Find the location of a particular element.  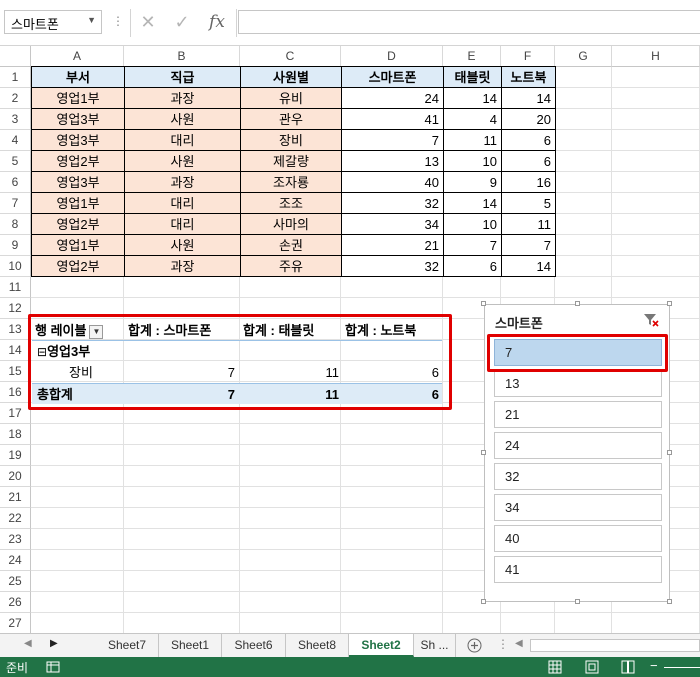

row-header-27: 27 is located at coordinates (15, 623).